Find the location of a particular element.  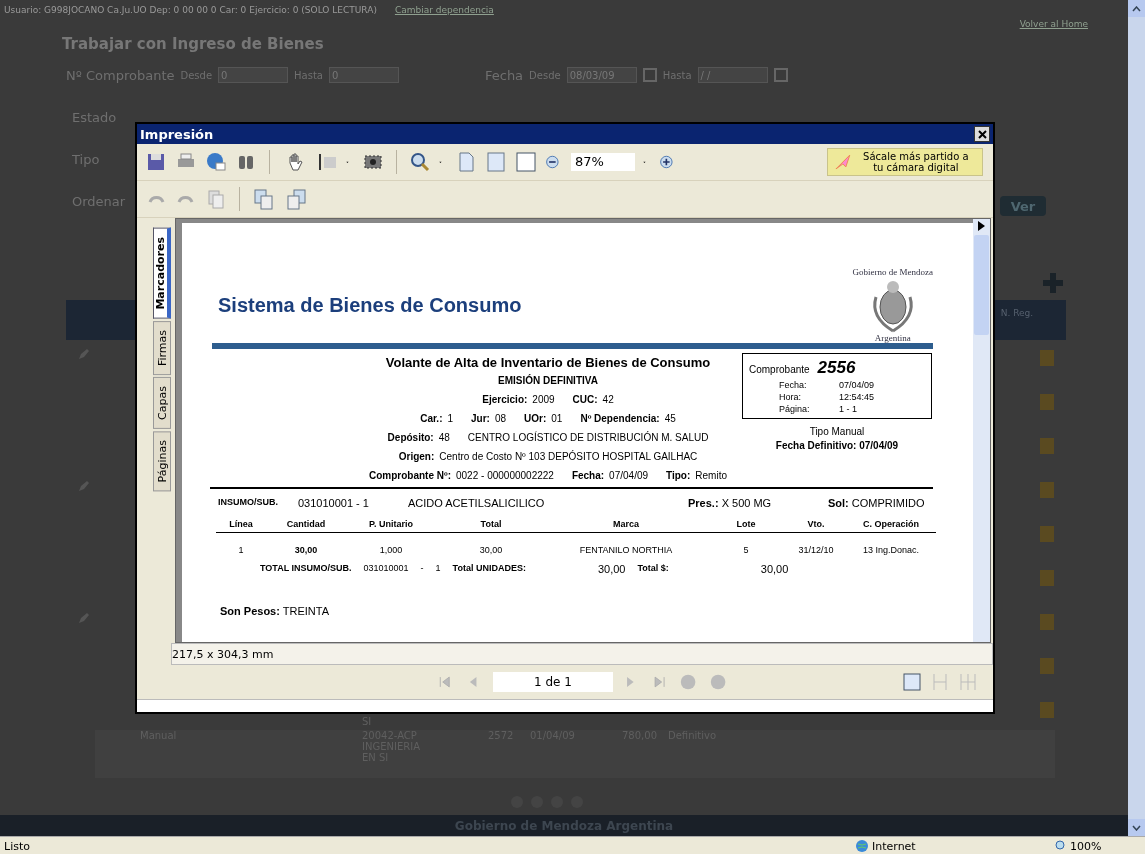

zoom-in-icon is located at coordinates (420, 162).